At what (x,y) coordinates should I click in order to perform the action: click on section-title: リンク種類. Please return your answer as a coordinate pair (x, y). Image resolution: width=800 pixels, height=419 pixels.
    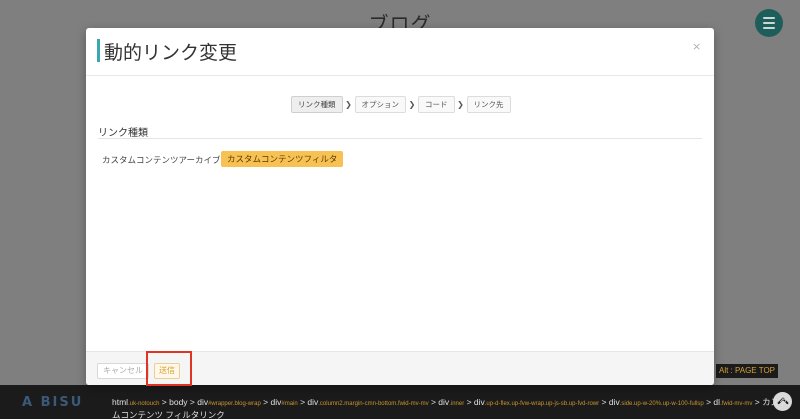
    Looking at the image, I should click on (123, 133).